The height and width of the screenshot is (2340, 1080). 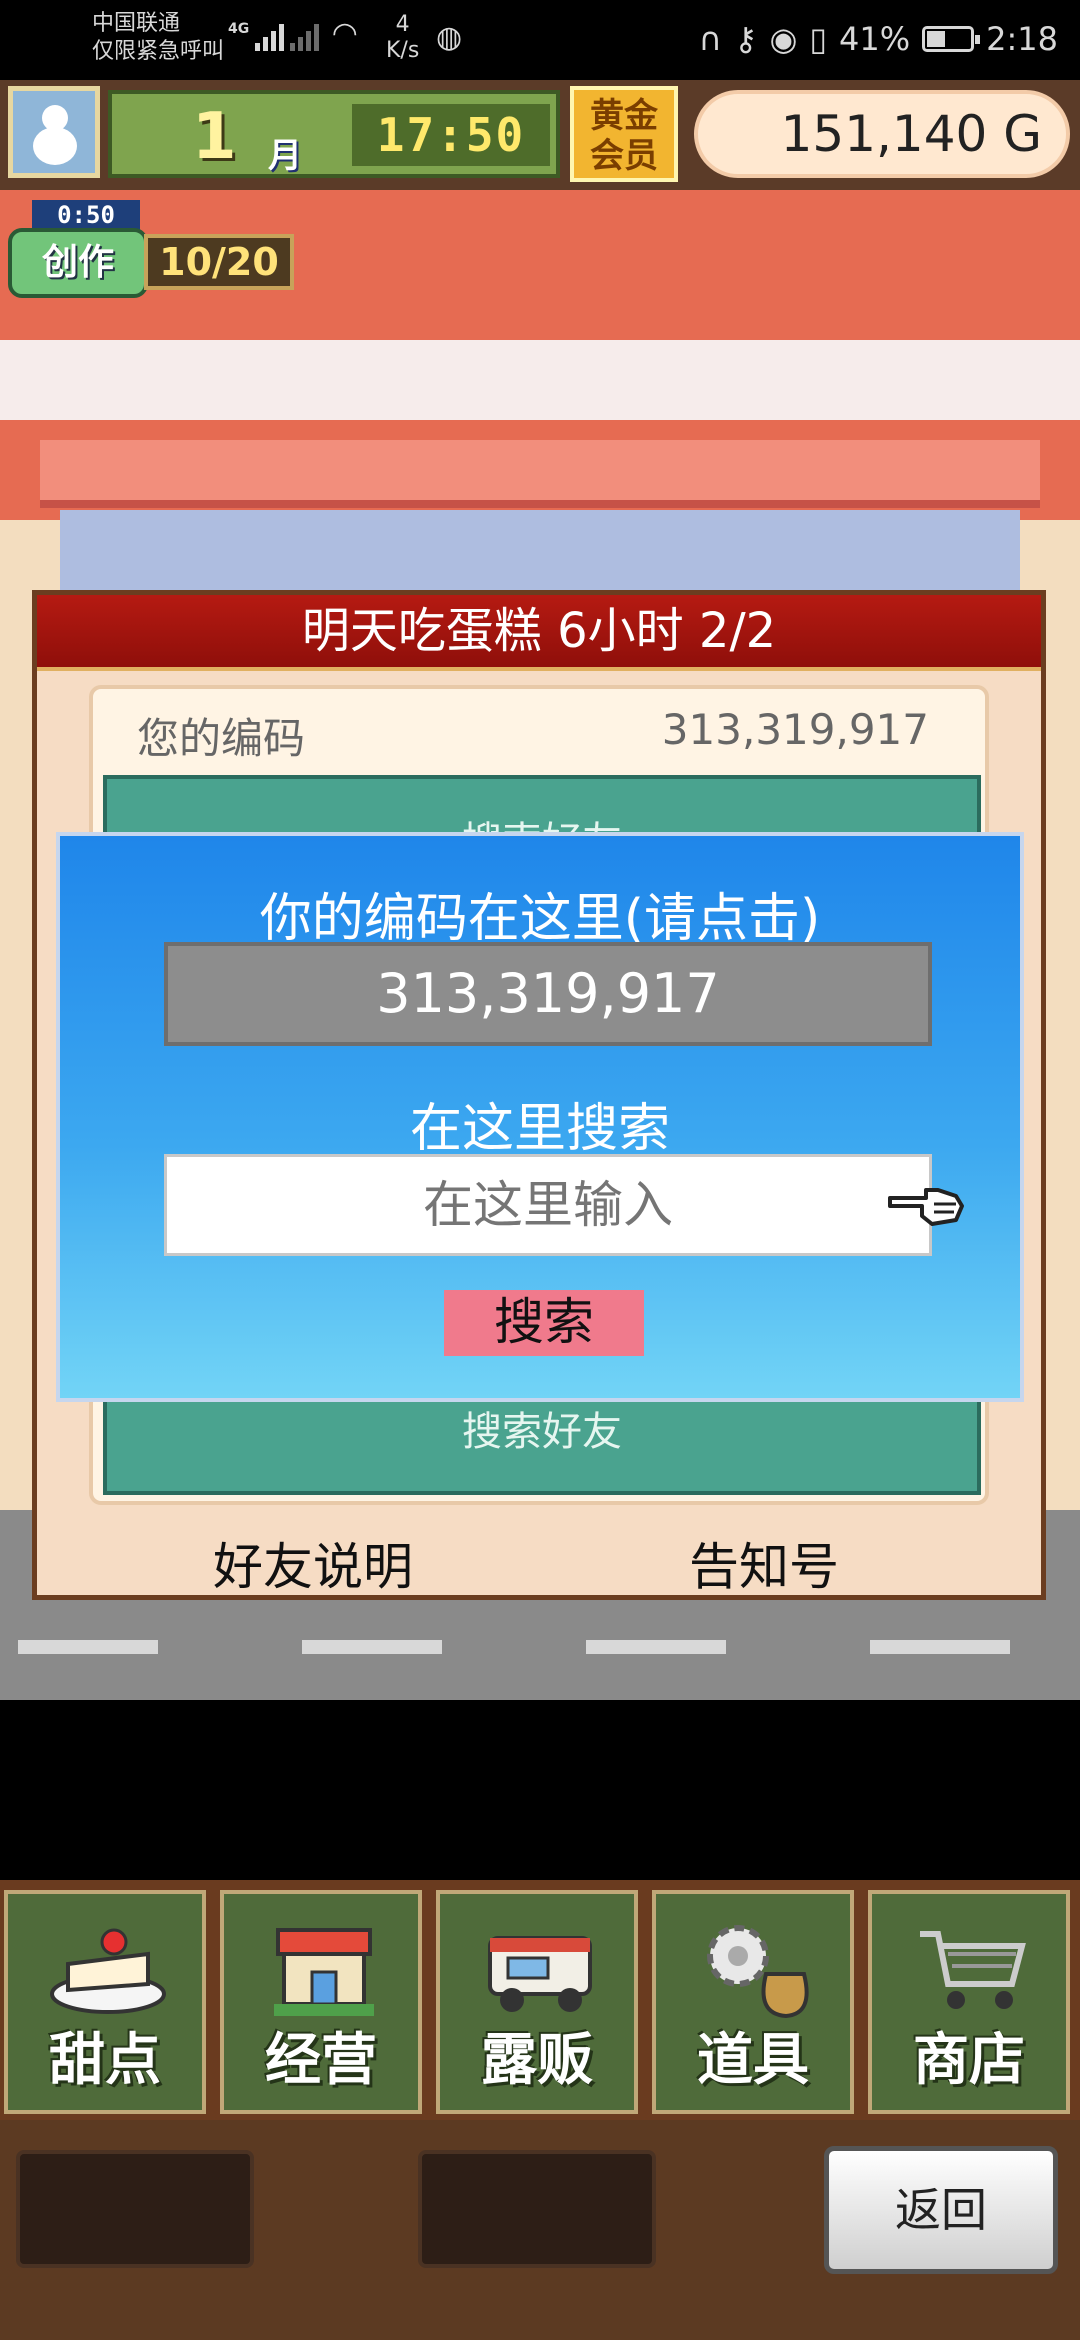 What do you see at coordinates (221, 738) in the screenshot?
I see `your-code-label: 您的编码` at bounding box center [221, 738].